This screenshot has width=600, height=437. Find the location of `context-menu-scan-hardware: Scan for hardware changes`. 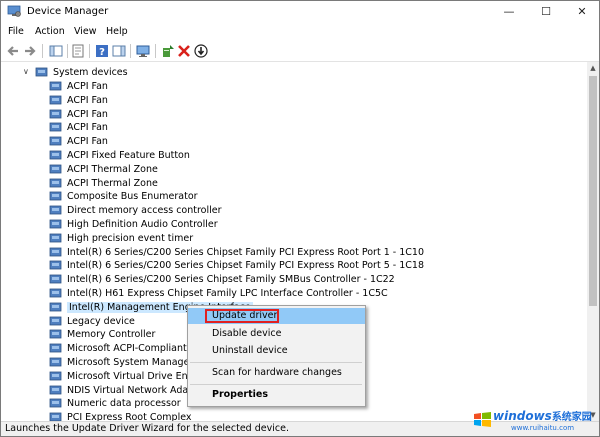

context-menu-scan-hardware: Scan for hardware changes is located at coordinates (276, 373).